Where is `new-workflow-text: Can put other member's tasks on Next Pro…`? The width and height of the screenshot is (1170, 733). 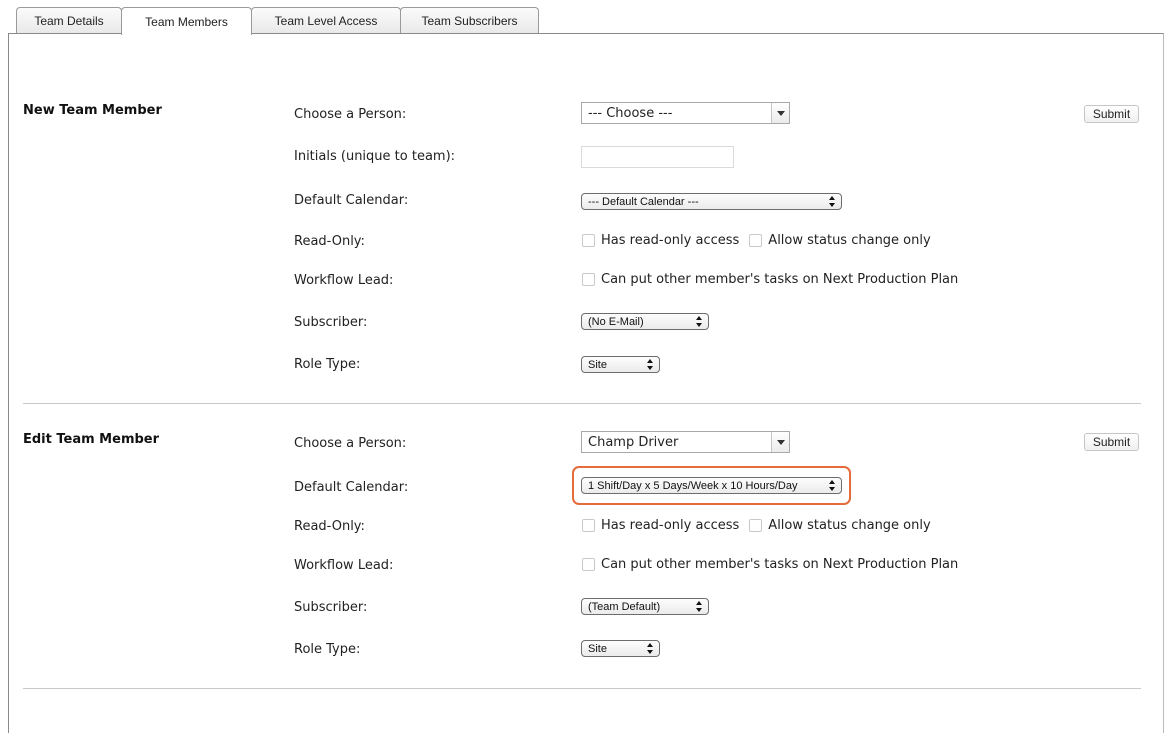
new-workflow-text: Can put other member's tasks on Next Pro… is located at coordinates (780, 279).